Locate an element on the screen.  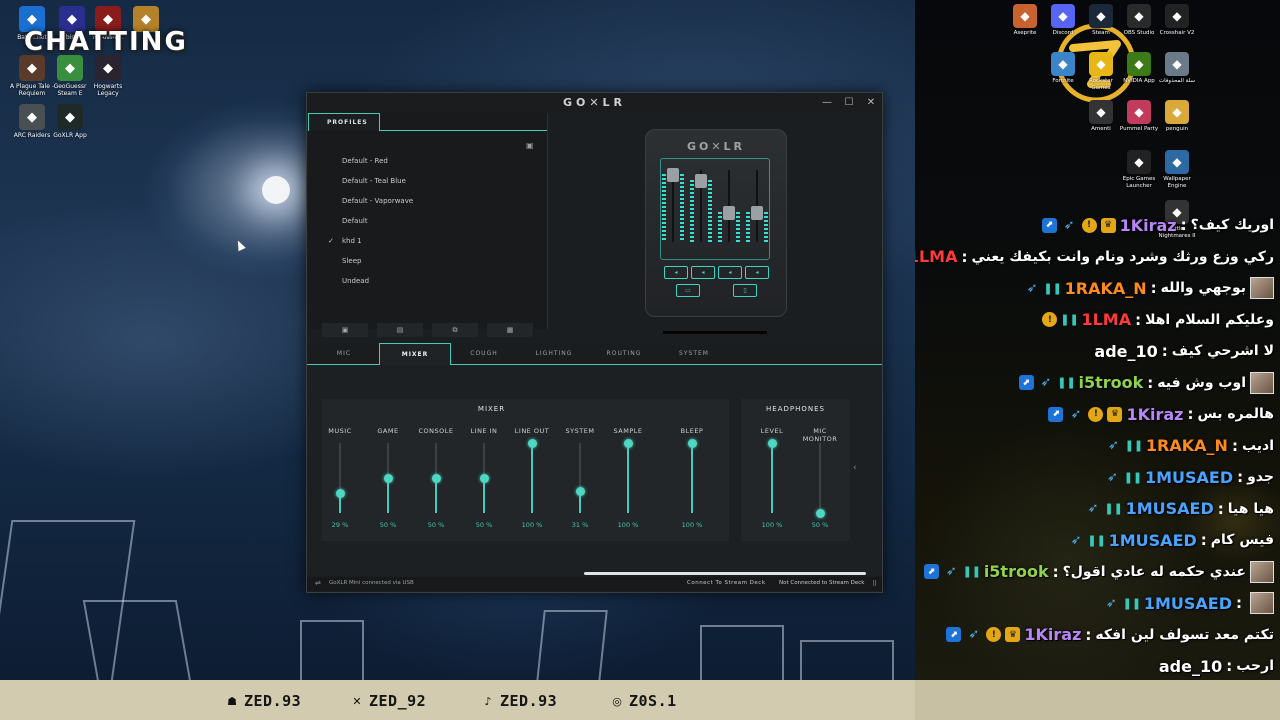
social-handle: ◎ Z0S.1 is located at coordinates (643, 701).